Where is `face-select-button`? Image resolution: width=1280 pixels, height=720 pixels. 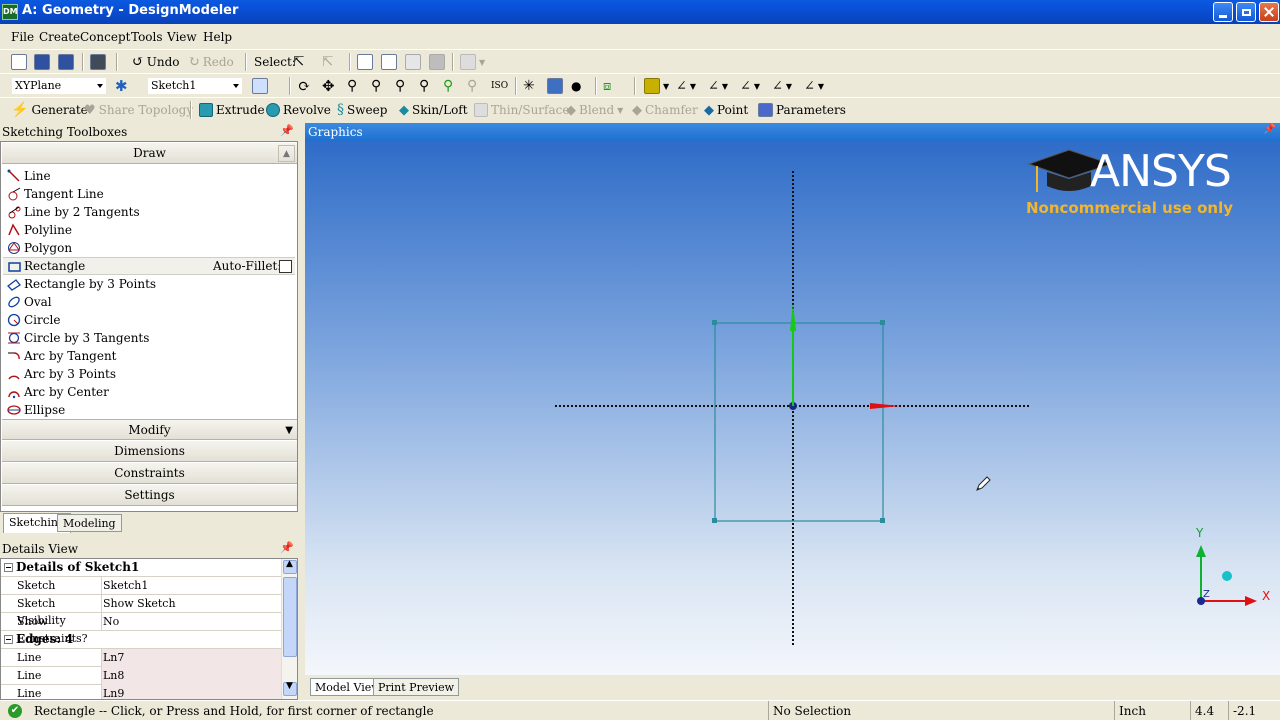 face-select-button is located at coordinates (413, 62).